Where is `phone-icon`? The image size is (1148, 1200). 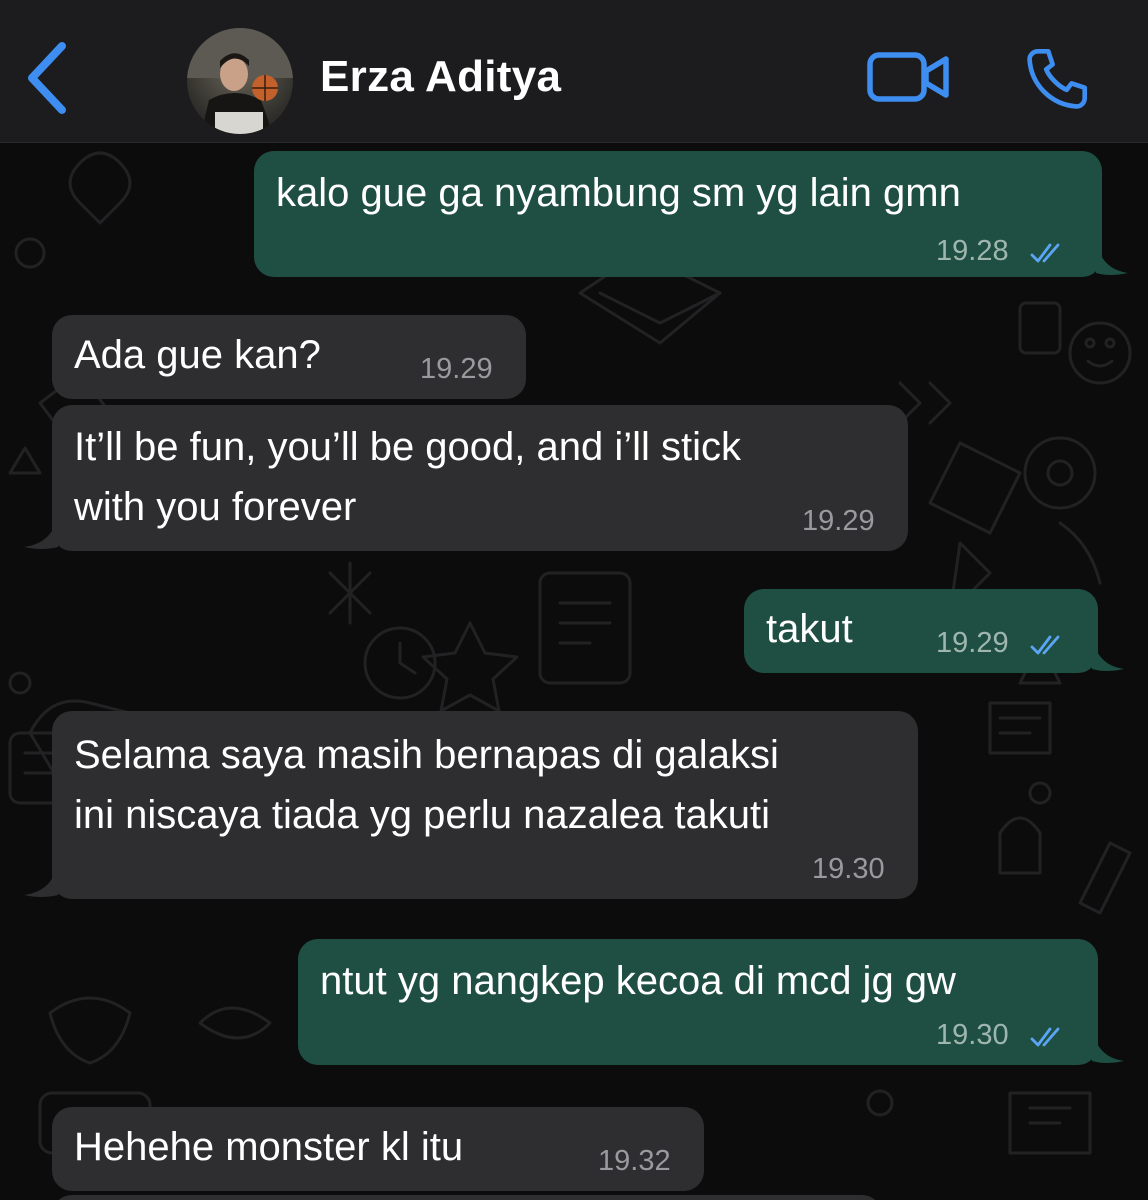 phone-icon is located at coordinates (1057, 78).